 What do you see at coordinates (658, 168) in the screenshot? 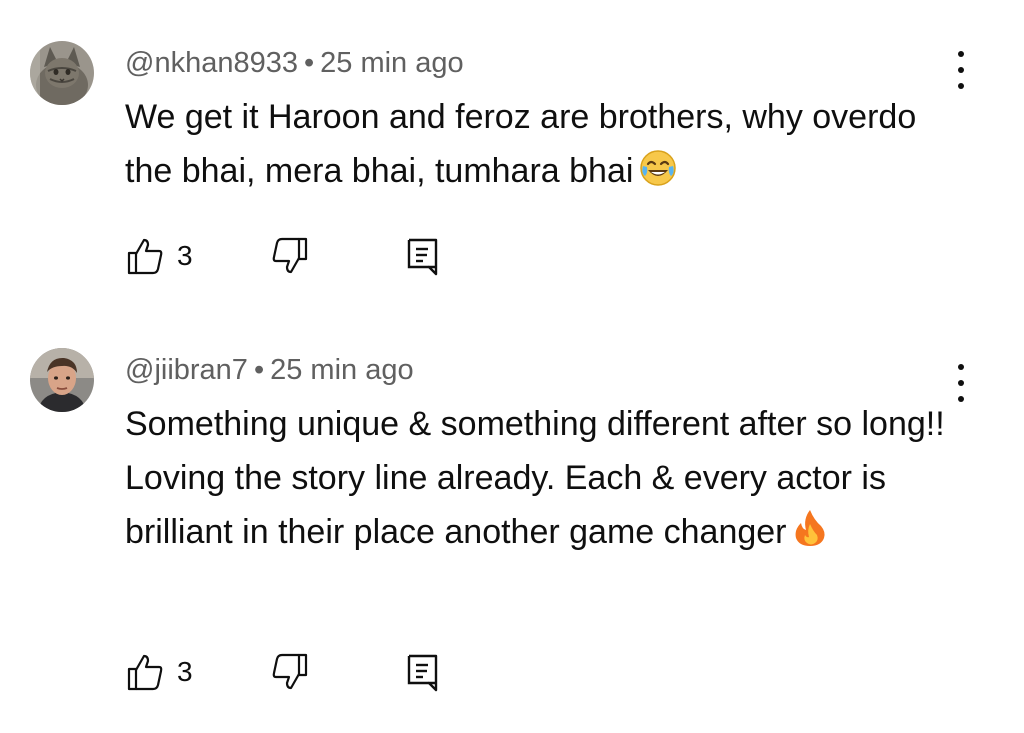
I see `face-with-tears-of-joy-icon` at bounding box center [658, 168].